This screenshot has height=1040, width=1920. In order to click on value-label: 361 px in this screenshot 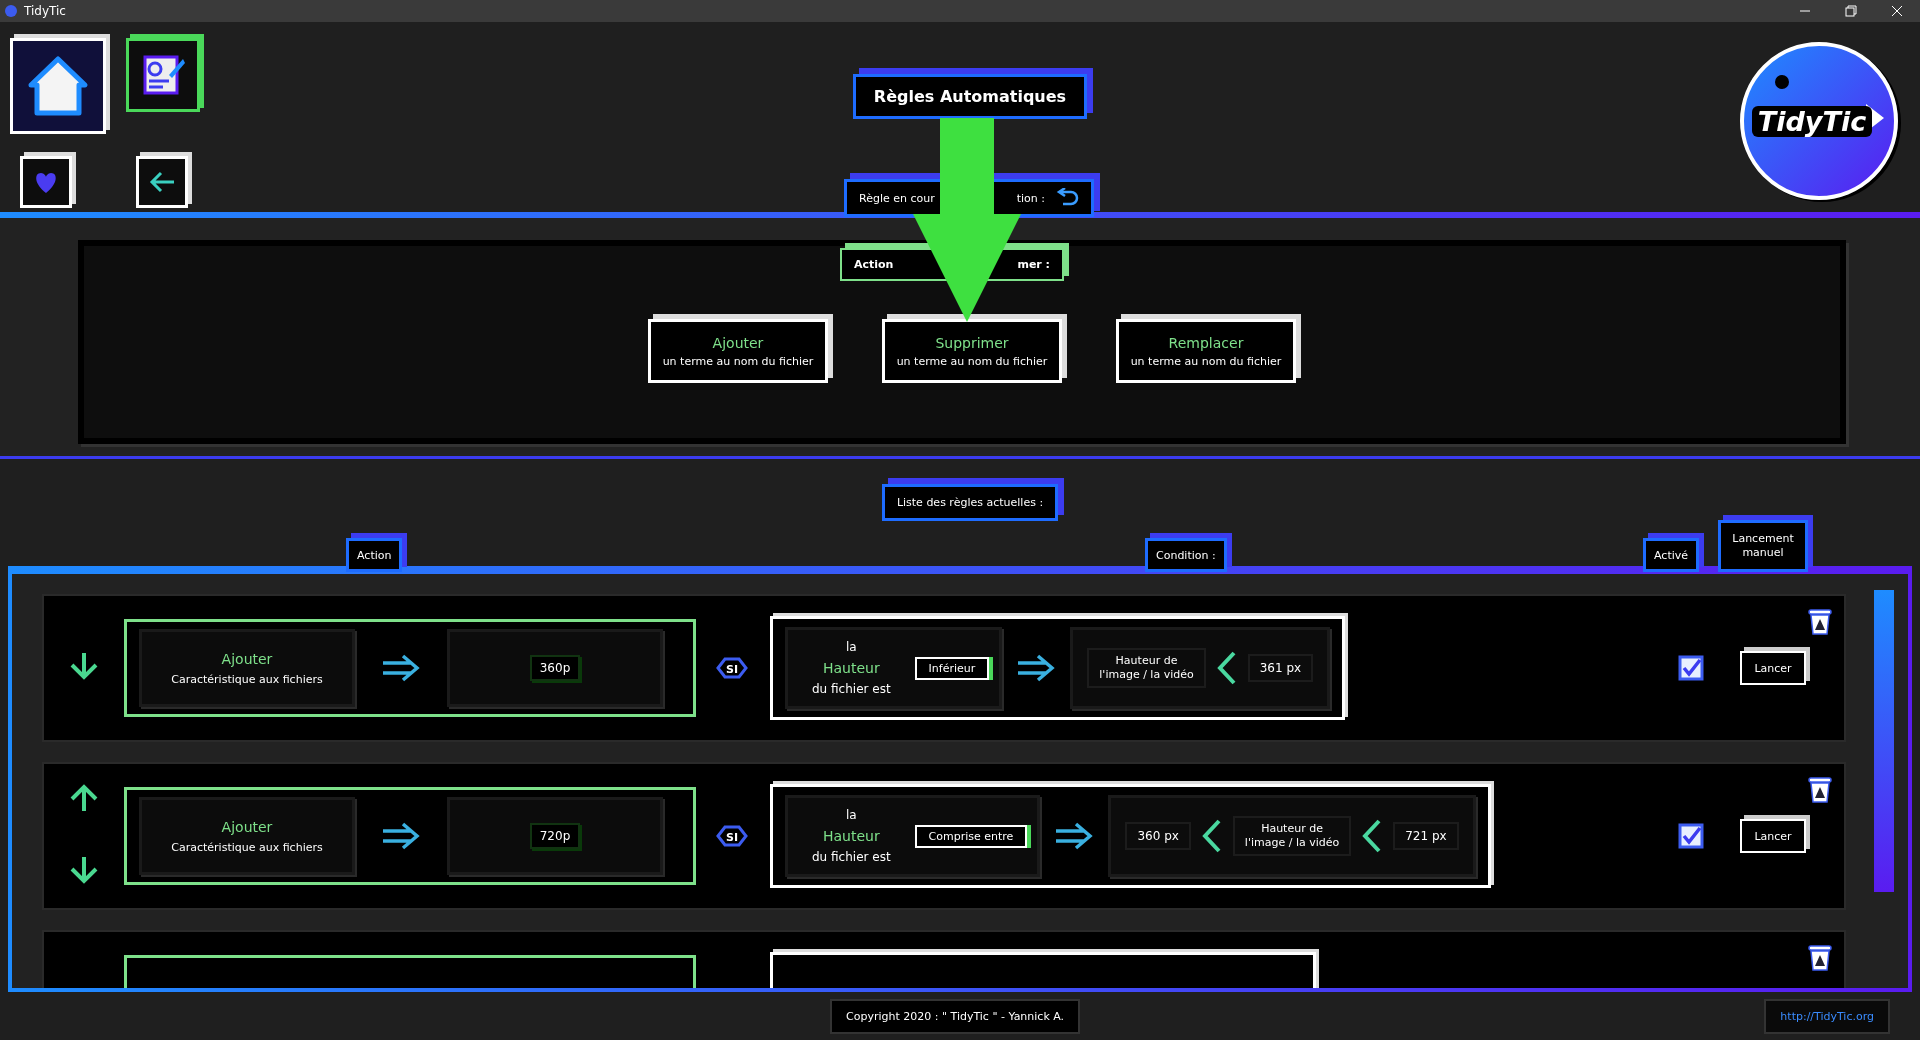, I will do `click(1280, 668)`.